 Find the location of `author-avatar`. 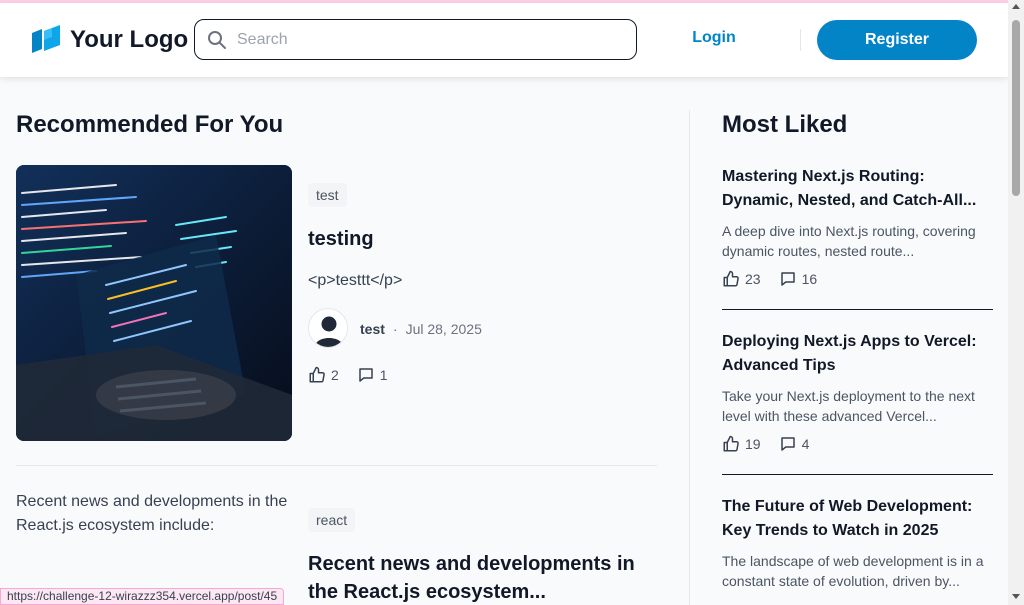

author-avatar is located at coordinates (328, 328).